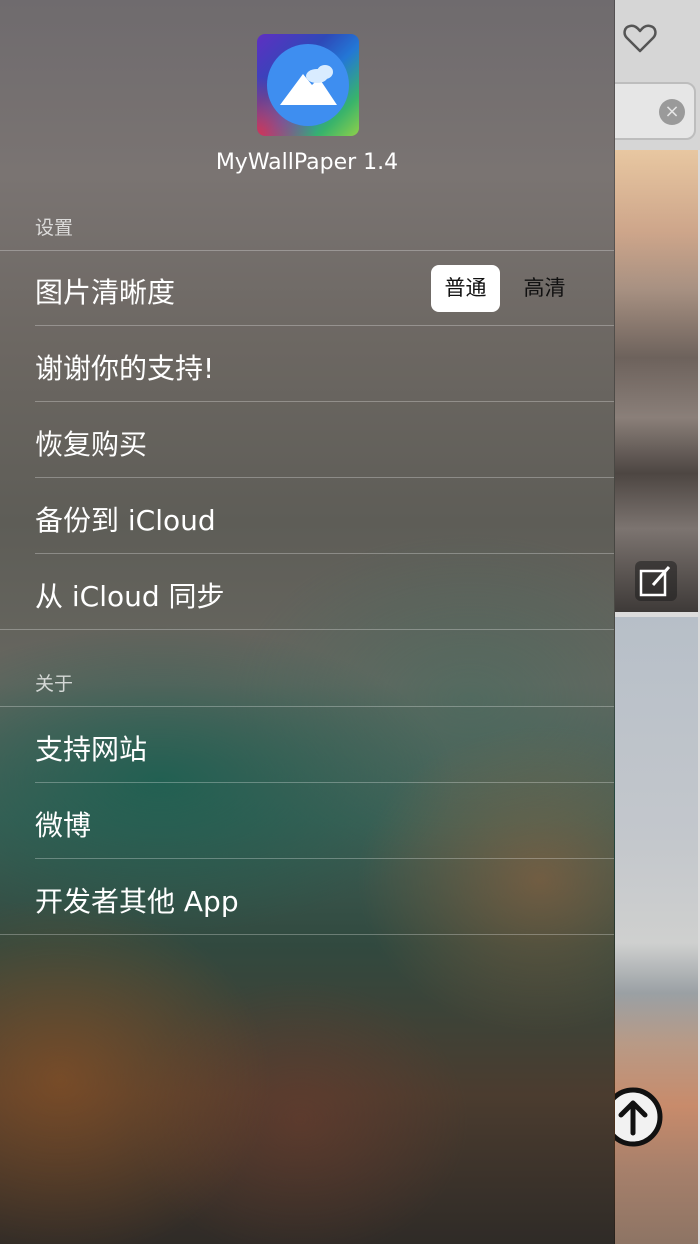 The width and height of the screenshot is (700, 1244). What do you see at coordinates (307, 440) in the screenshot?
I see `settings-item-restore: 恢复购买` at bounding box center [307, 440].